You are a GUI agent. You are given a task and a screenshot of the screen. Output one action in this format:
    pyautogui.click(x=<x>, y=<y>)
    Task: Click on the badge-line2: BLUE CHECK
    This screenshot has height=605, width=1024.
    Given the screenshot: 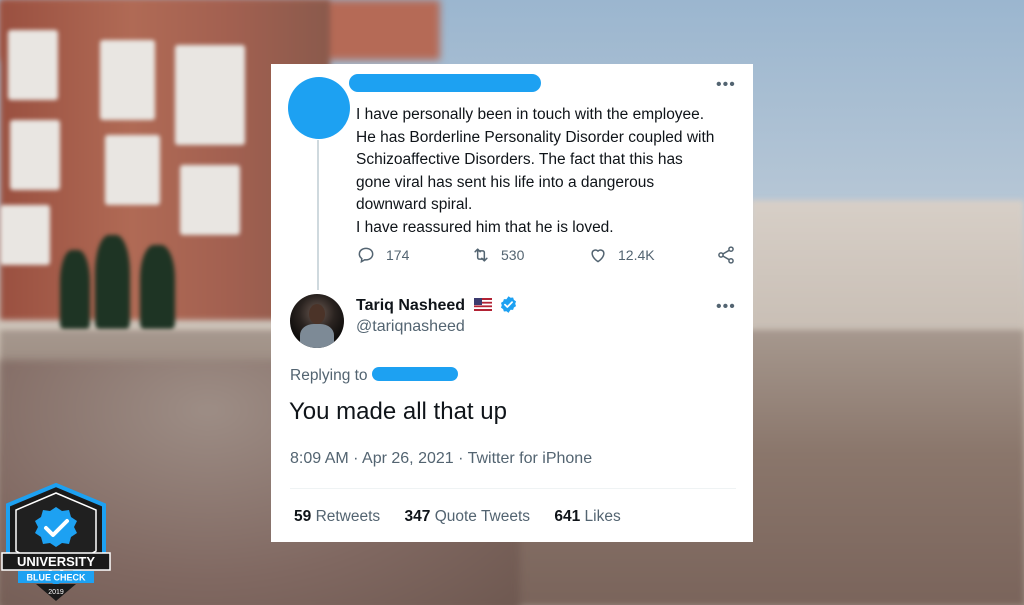 What is the action you would take?
    pyautogui.click(x=56, y=578)
    